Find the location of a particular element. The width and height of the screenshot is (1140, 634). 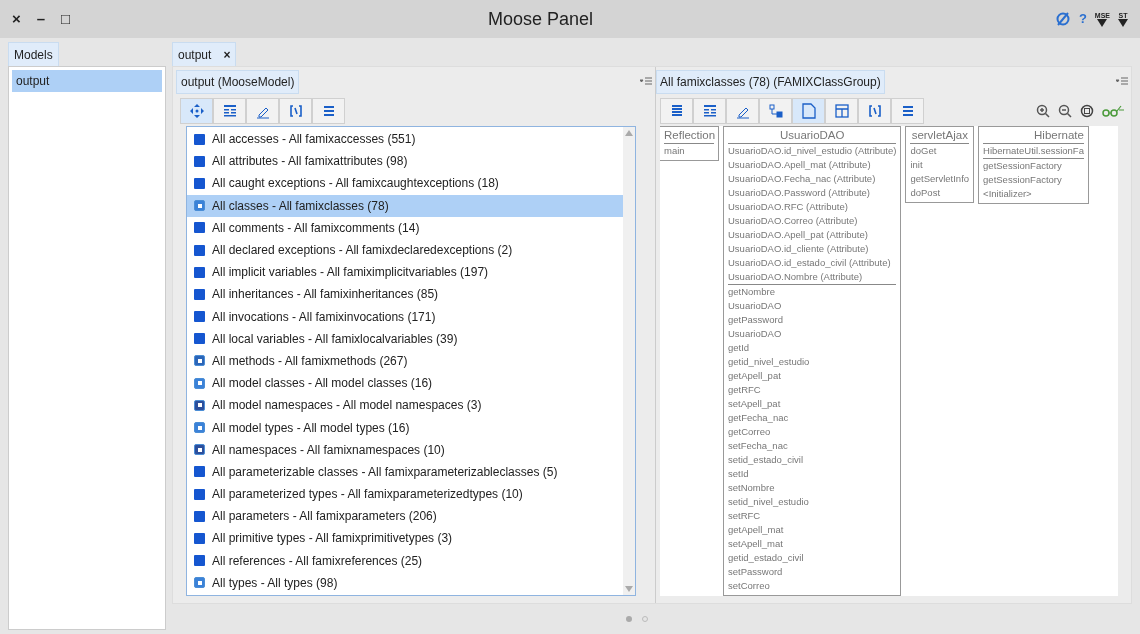

list-item: All invocations - All famixinvocations (171) is located at coordinates (405, 316).